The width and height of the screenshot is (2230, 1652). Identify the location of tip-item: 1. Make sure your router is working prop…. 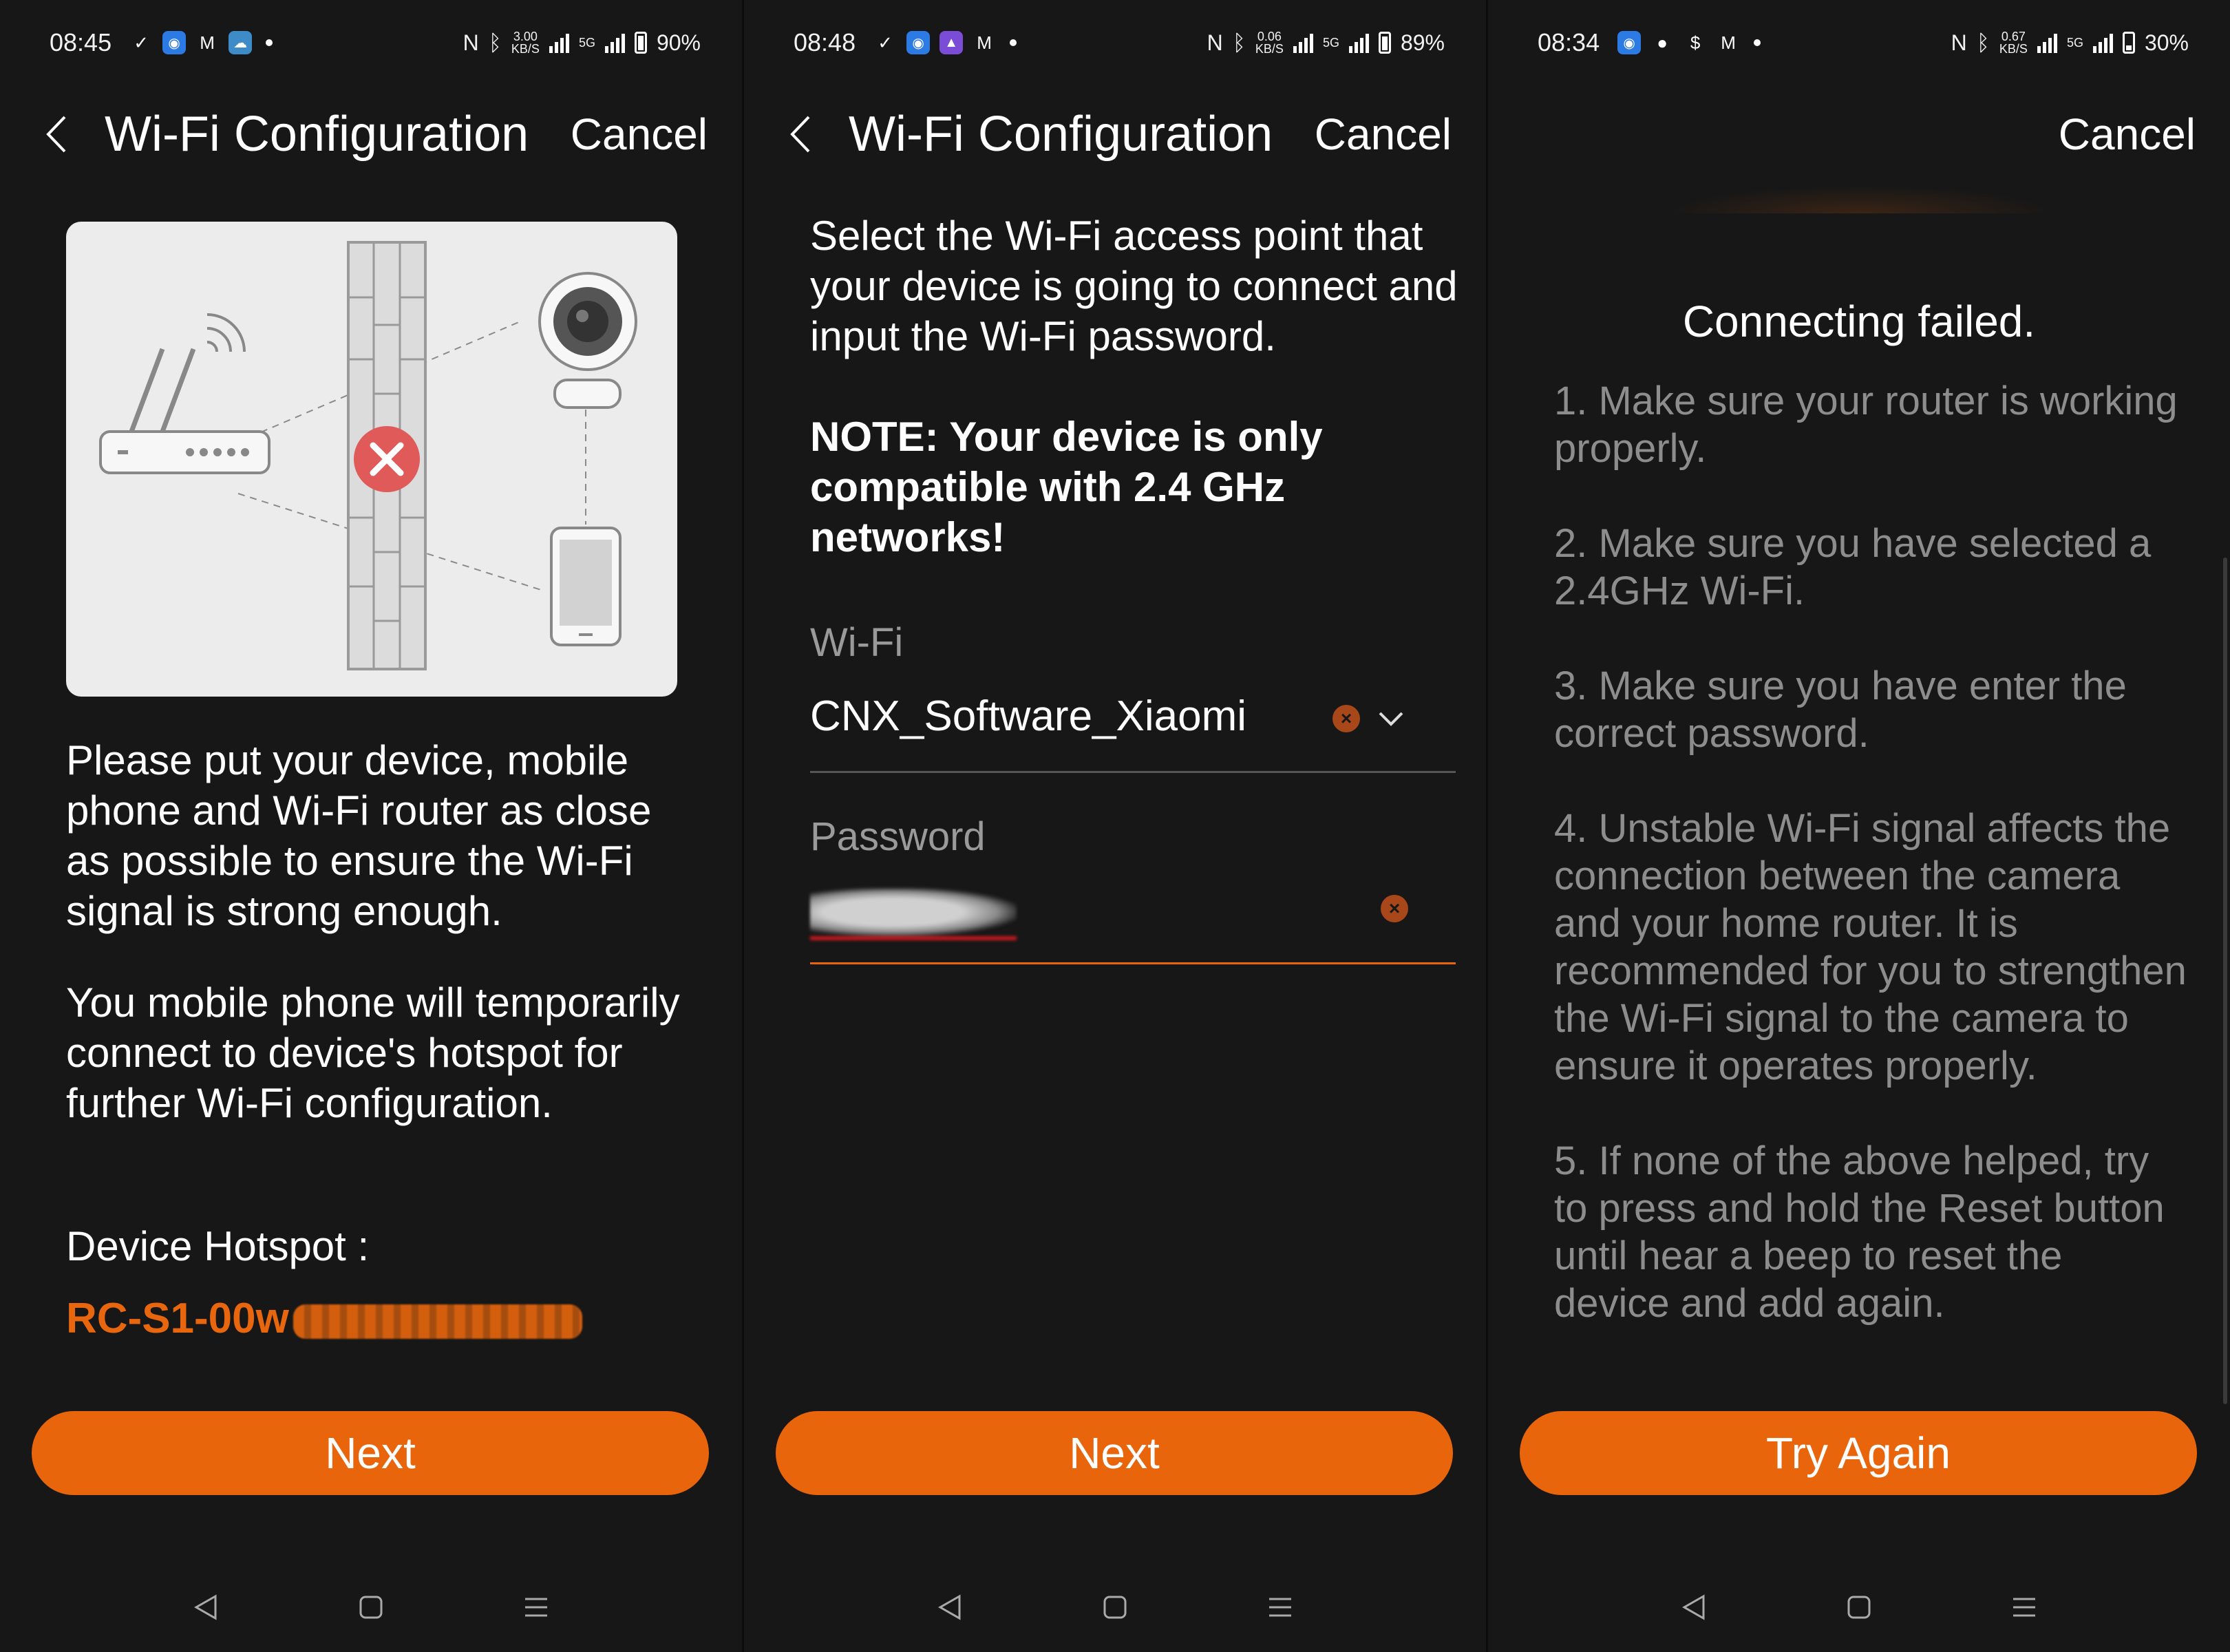
(1866, 425).